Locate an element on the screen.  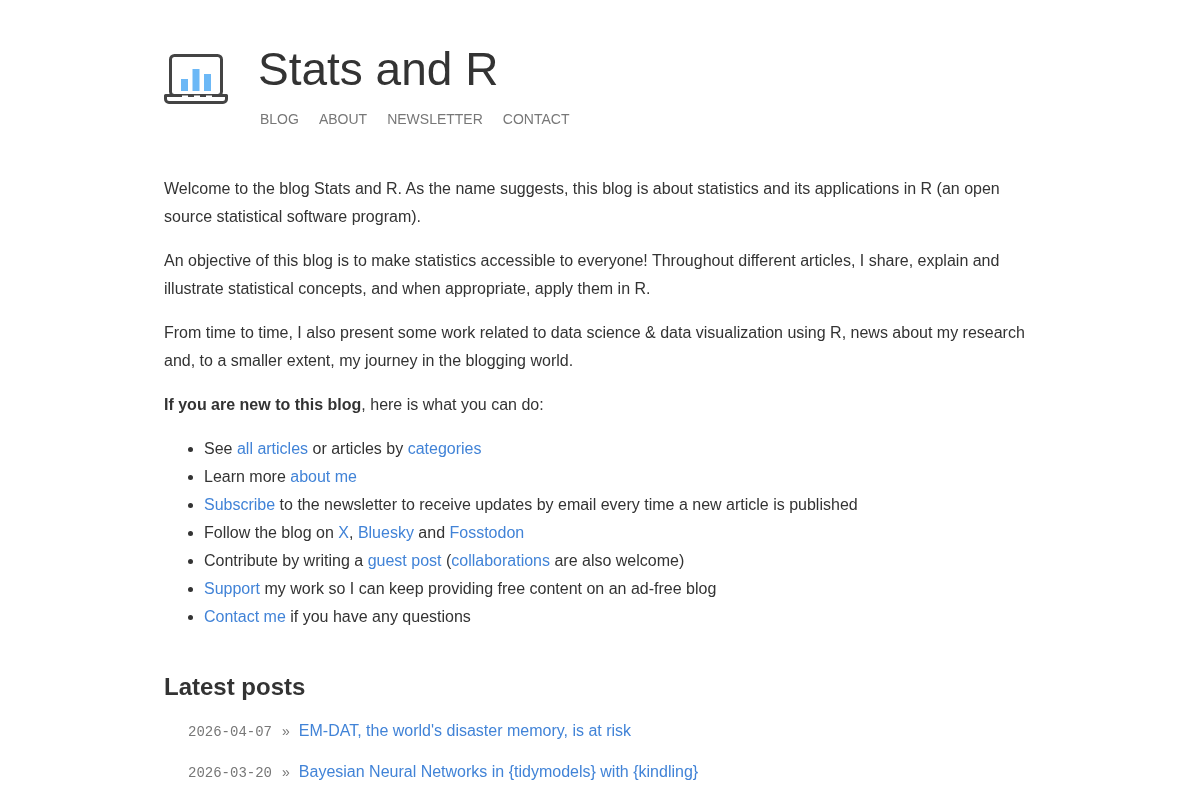
list-item-text: Contact me if you have any questions is located at coordinates (337, 617).